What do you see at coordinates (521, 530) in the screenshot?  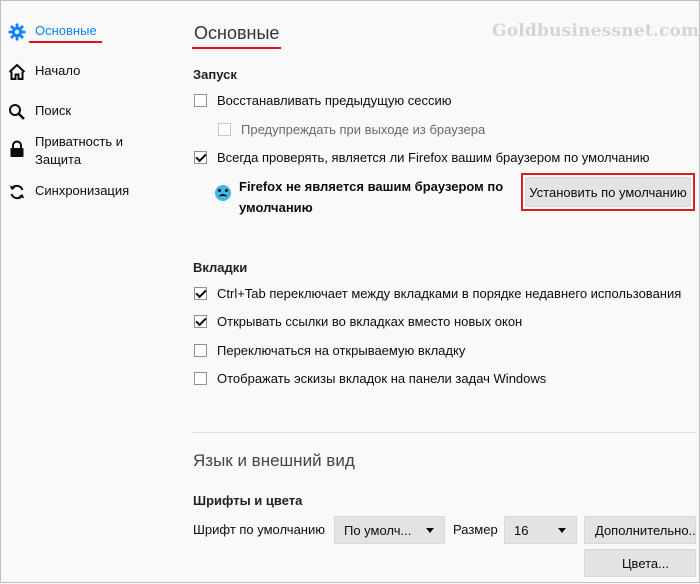 I see `font-size-value: 16` at bounding box center [521, 530].